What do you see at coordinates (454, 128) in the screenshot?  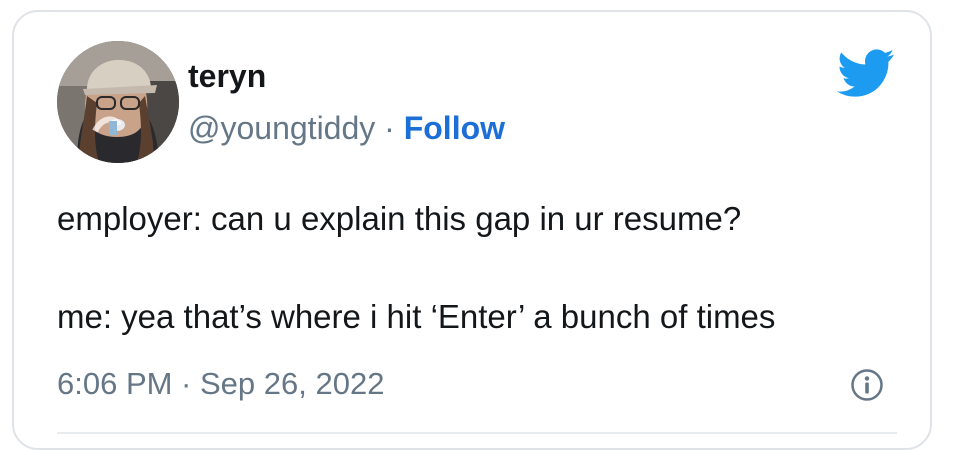 I see `follow-button: Follow` at bounding box center [454, 128].